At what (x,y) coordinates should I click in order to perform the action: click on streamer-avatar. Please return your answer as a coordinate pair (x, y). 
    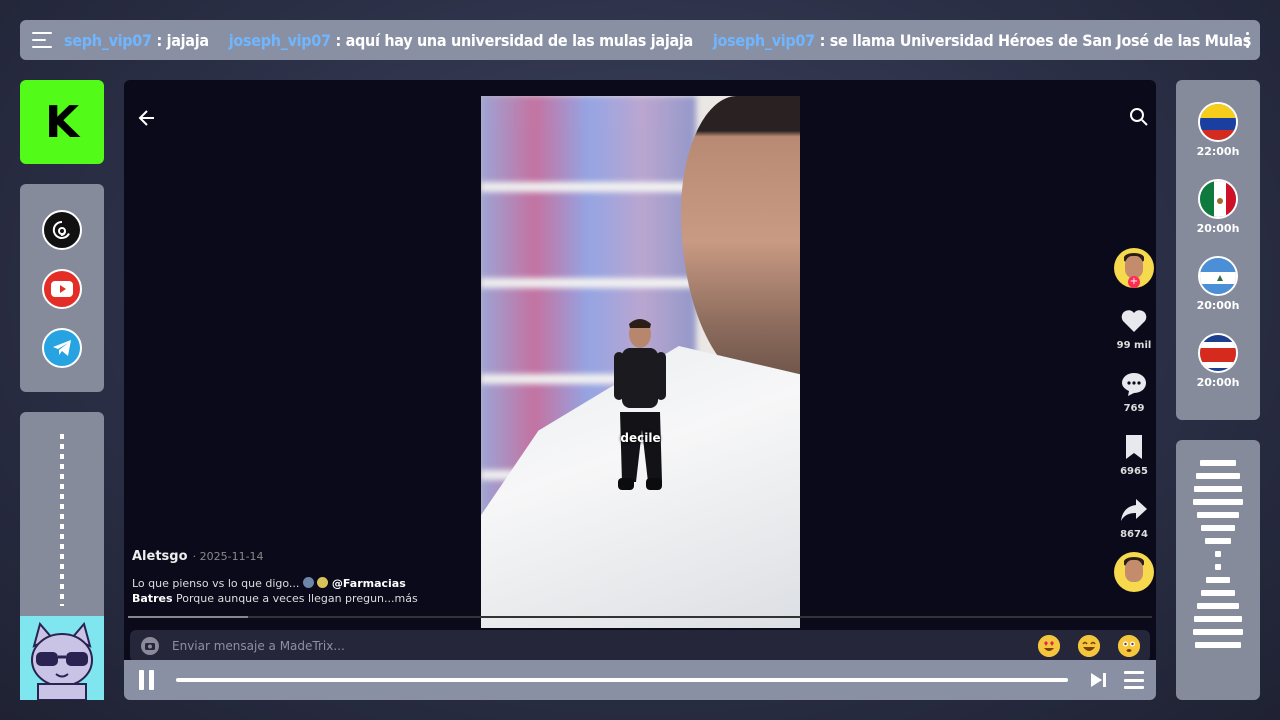
    Looking at the image, I should click on (62, 658).